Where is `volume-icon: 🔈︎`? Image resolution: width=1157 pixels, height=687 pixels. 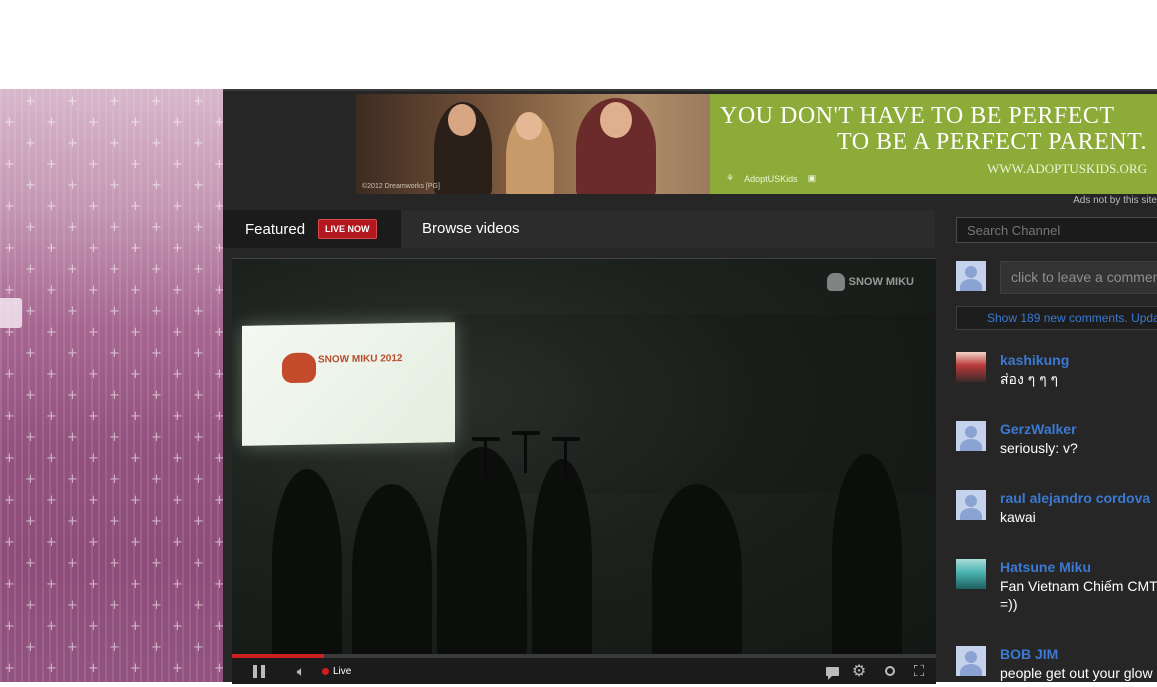 volume-icon: 🔈︎ is located at coordinates (301, 671).